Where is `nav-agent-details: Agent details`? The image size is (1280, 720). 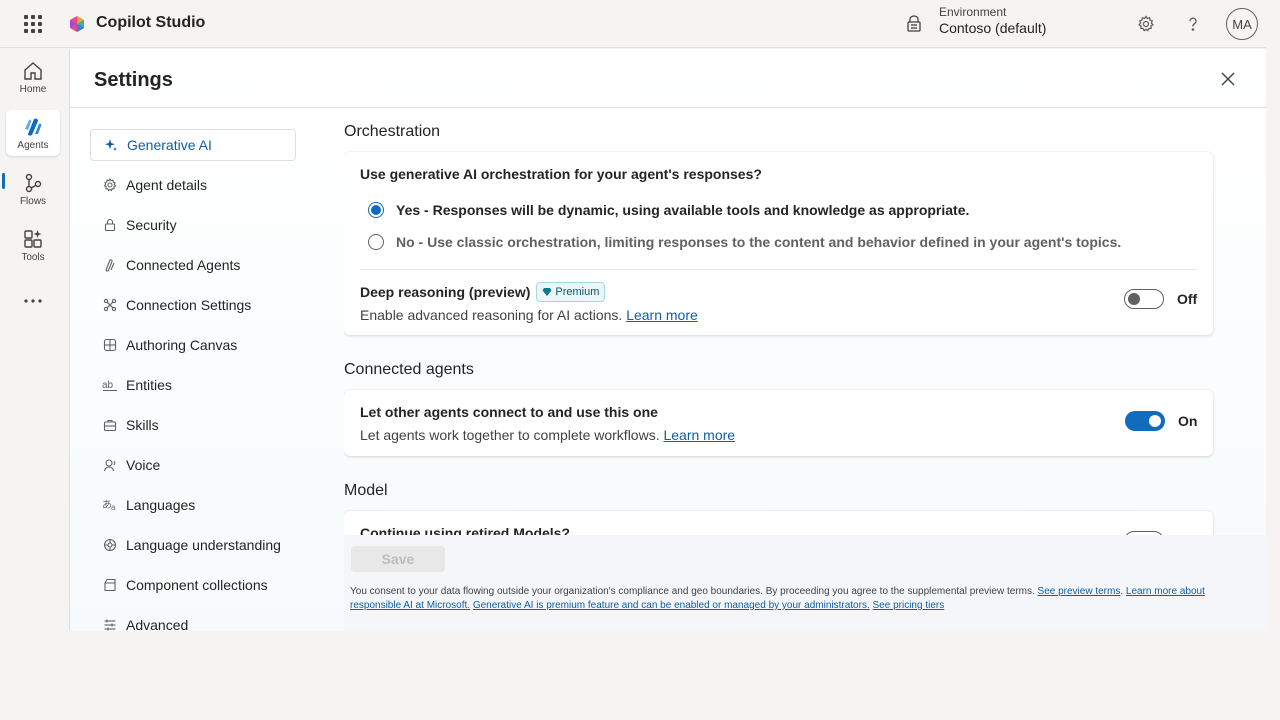 nav-agent-details: Agent details is located at coordinates (193, 185).